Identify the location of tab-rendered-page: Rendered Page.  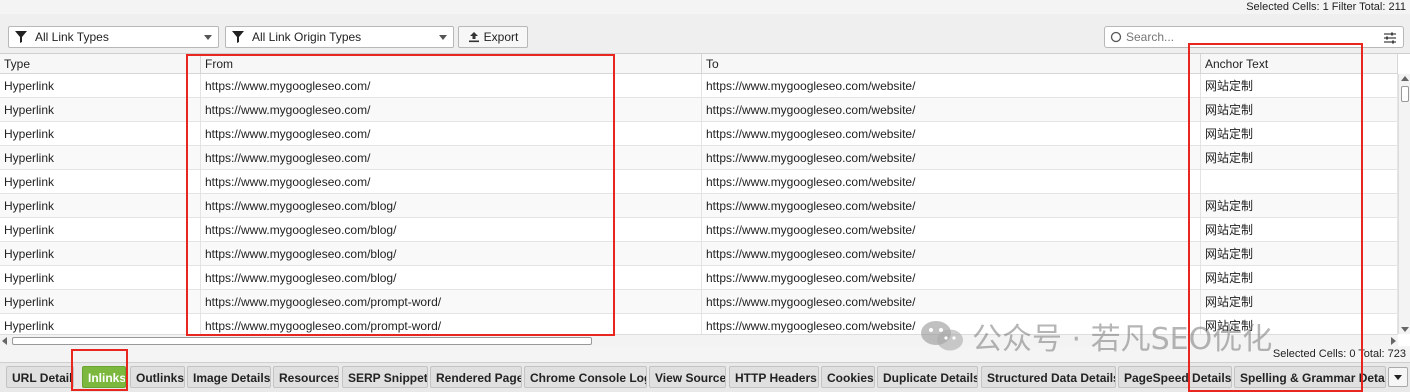
(476, 377).